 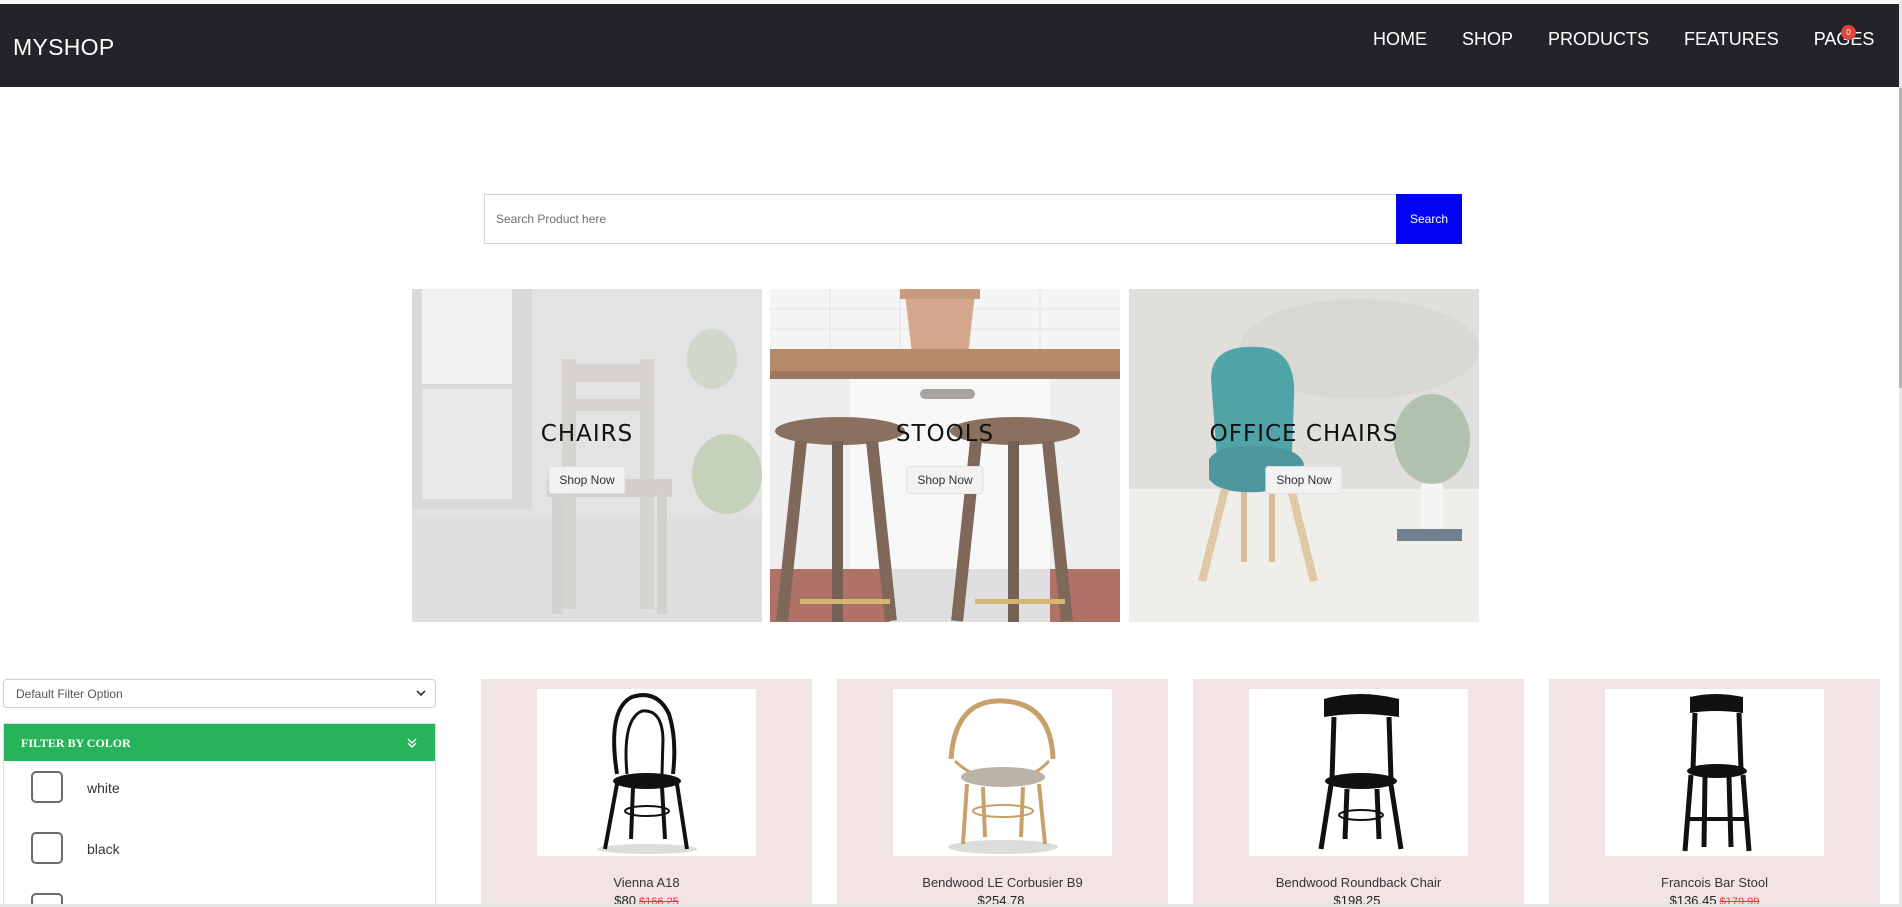 What do you see at coordinates (219, 693) in the screenshot?
I see `filter-select: Default Filter Option` at bounding box center [219, 693].